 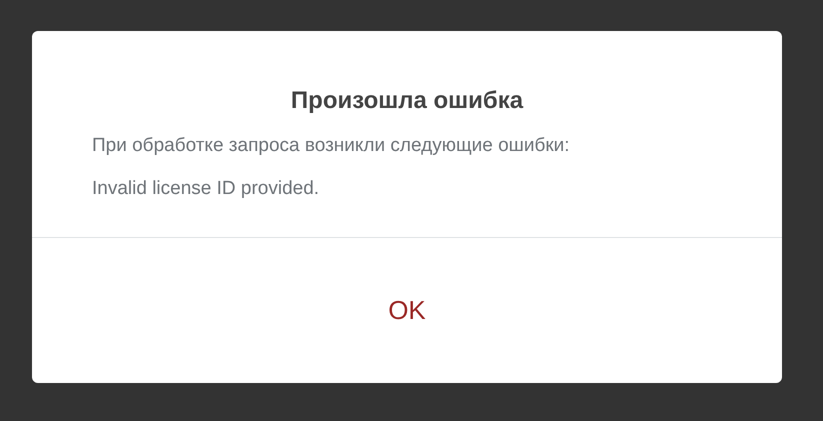 I want to click on error-message: При обработке запроса возникли следующие ошибки:, so click(x=331, y=146).